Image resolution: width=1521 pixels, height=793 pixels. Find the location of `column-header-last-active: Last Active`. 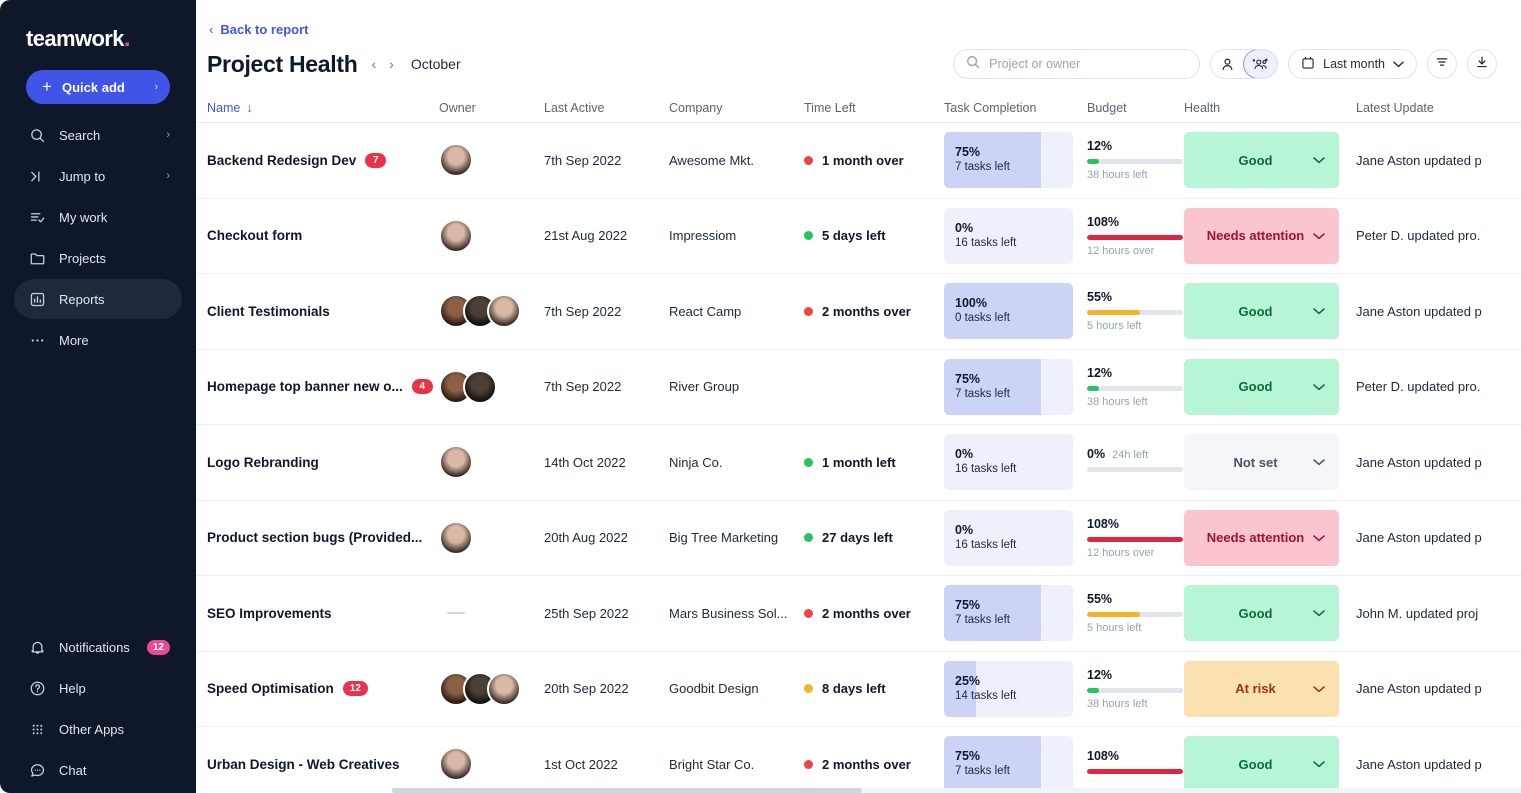

column-header-last-active: Last Active is located at coordinates (606, 108).